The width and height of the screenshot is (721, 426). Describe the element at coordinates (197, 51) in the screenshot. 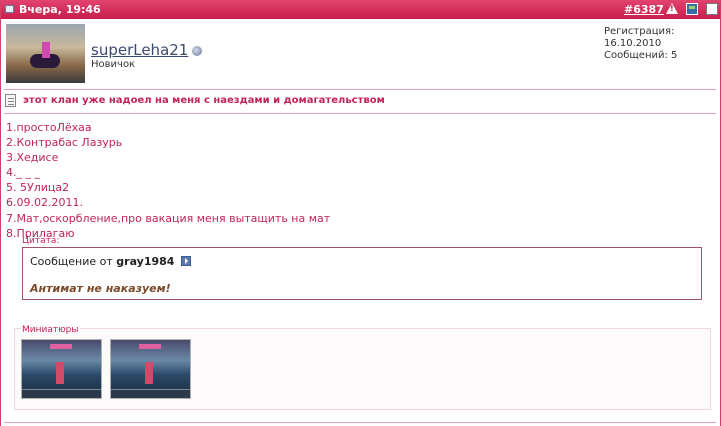

I see `online-status-icon` at that location.